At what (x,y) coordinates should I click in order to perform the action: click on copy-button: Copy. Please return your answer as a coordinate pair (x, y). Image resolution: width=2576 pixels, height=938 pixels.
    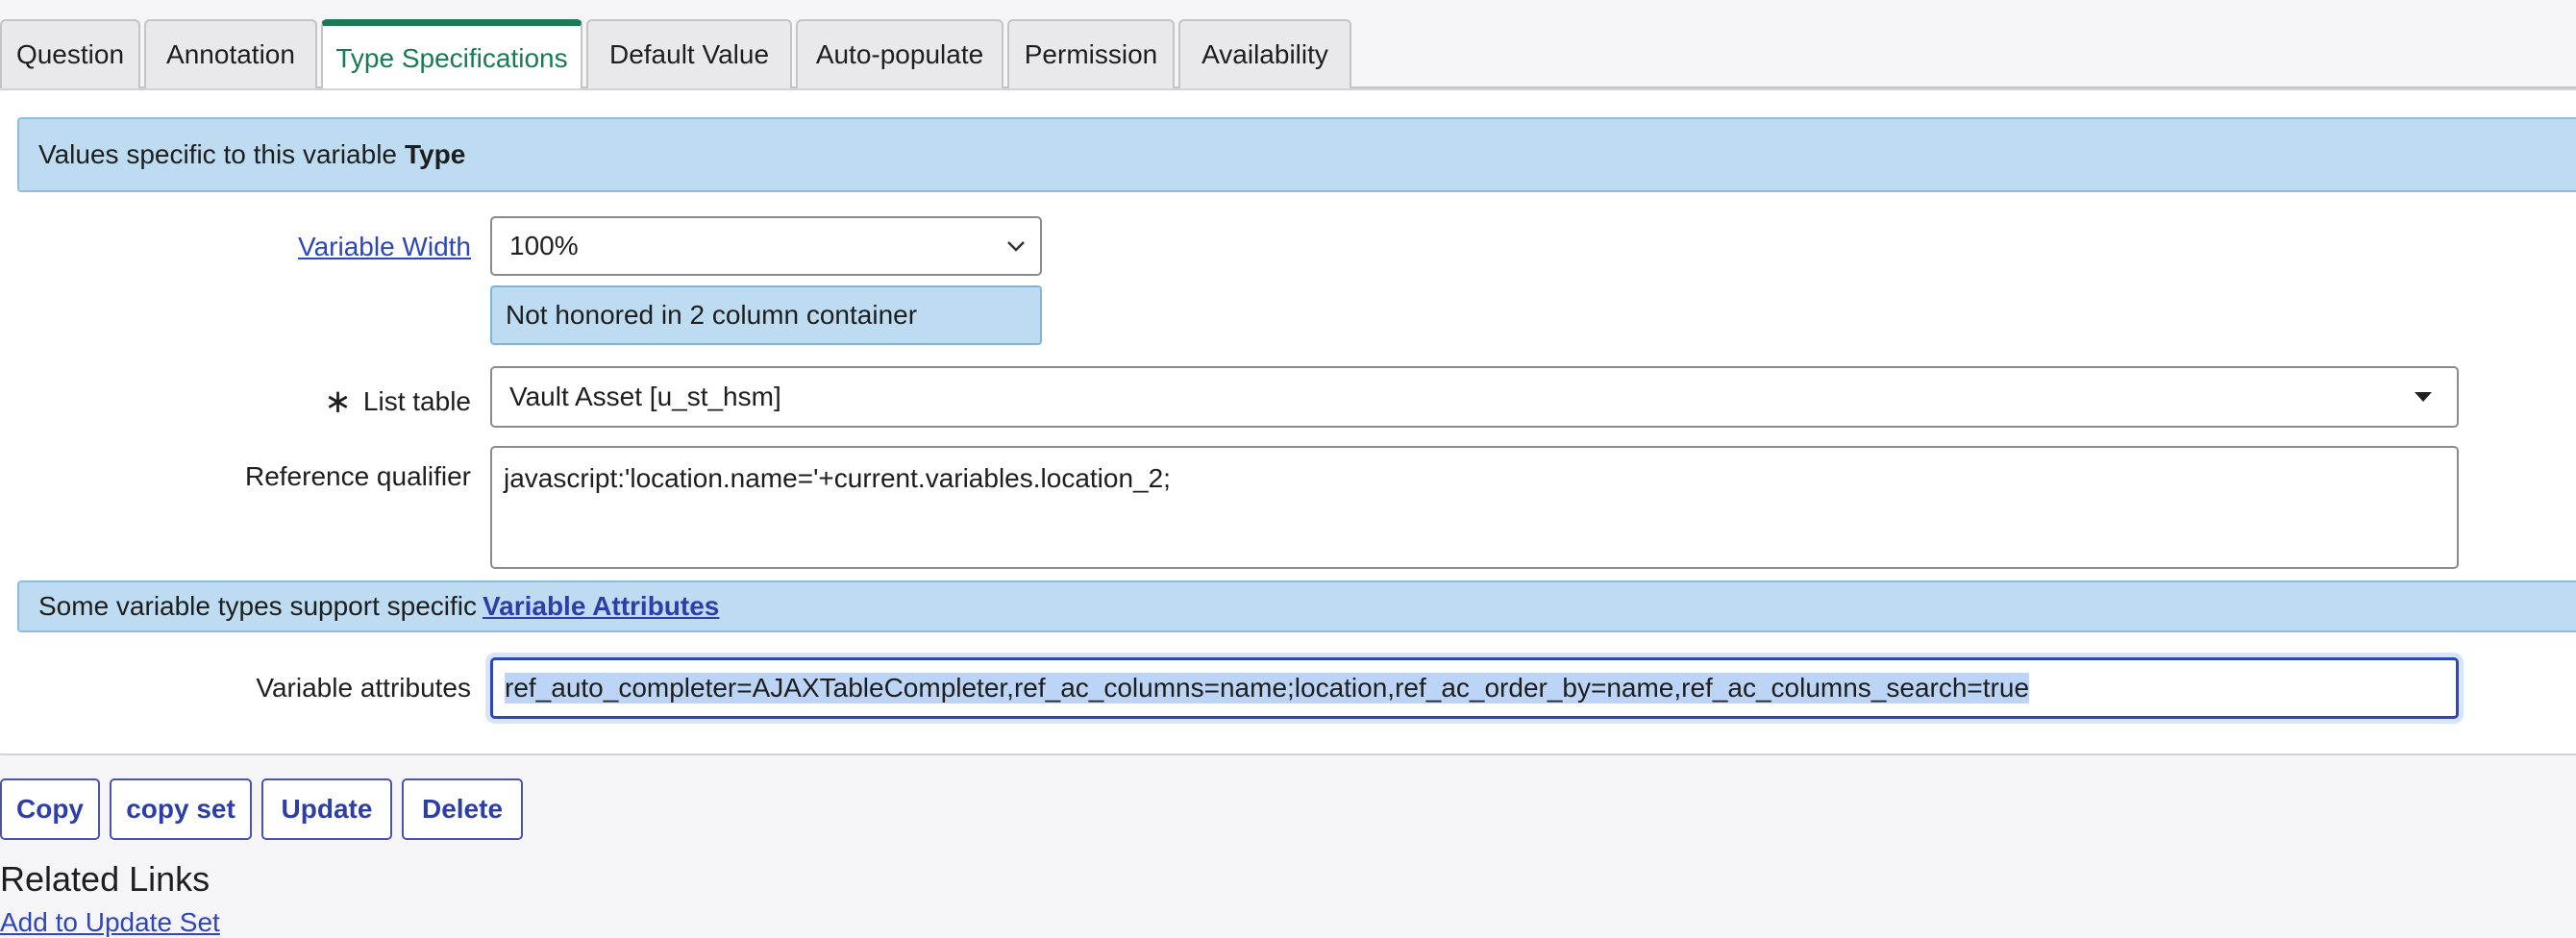
    Looking at the image, I should click on (50, 809).